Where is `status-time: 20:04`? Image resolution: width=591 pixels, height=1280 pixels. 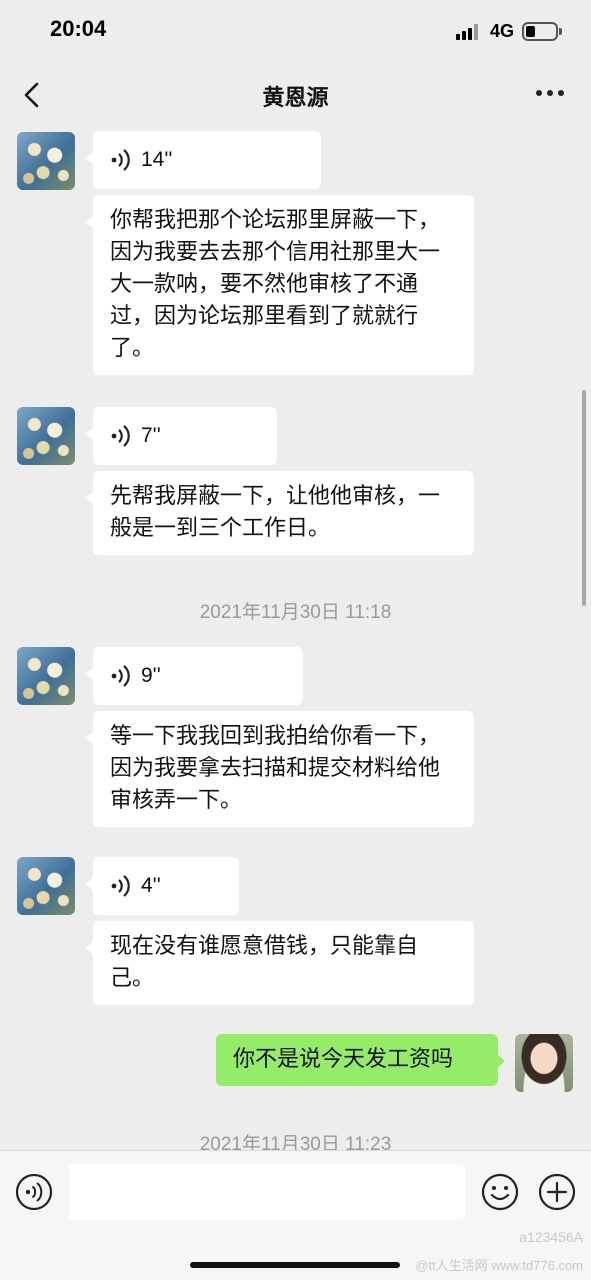 status-time: 20:04 is located at coordinates (78, 28).